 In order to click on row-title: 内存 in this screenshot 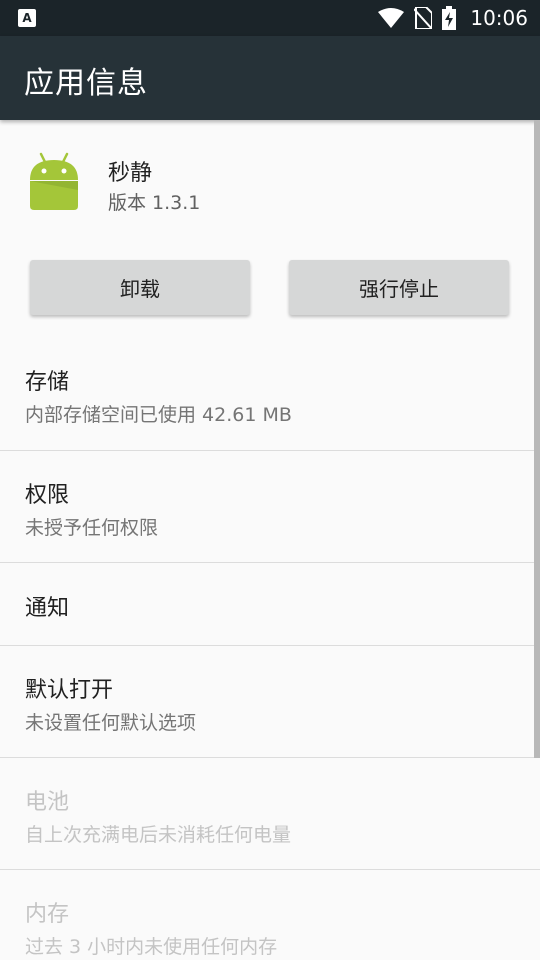, I will do `click(47, 914)`.